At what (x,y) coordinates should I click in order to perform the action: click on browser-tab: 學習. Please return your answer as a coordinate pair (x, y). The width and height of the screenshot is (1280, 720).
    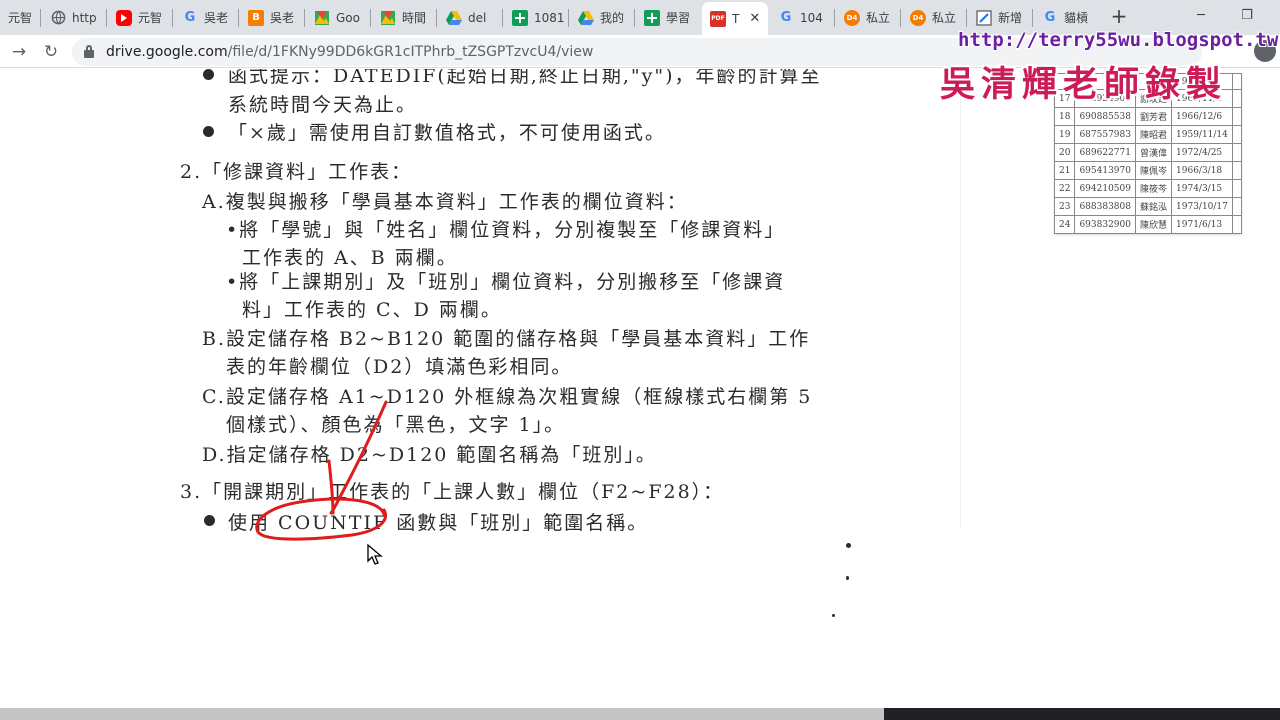
    Looking at the image, I should click on (668, 17).